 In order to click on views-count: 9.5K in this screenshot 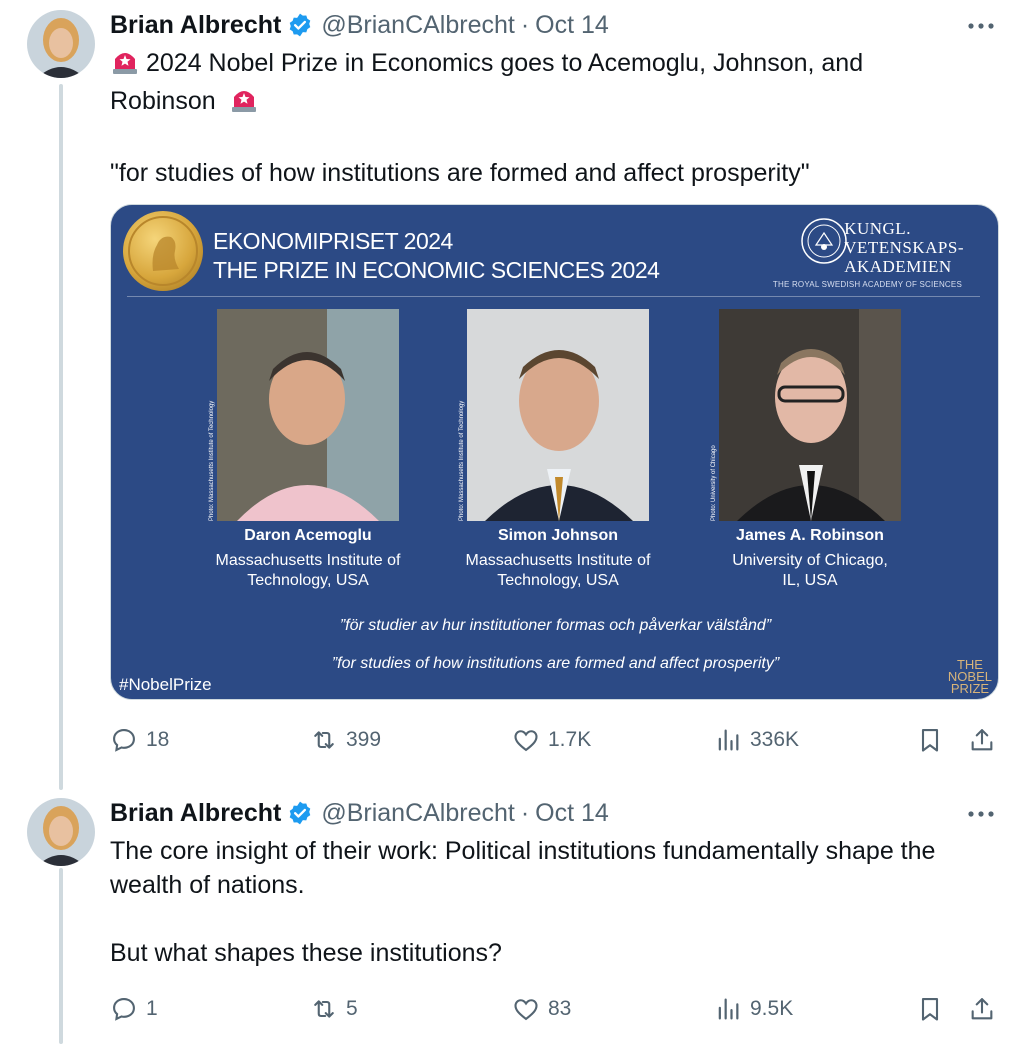, I will do `click(772, 1008)`.